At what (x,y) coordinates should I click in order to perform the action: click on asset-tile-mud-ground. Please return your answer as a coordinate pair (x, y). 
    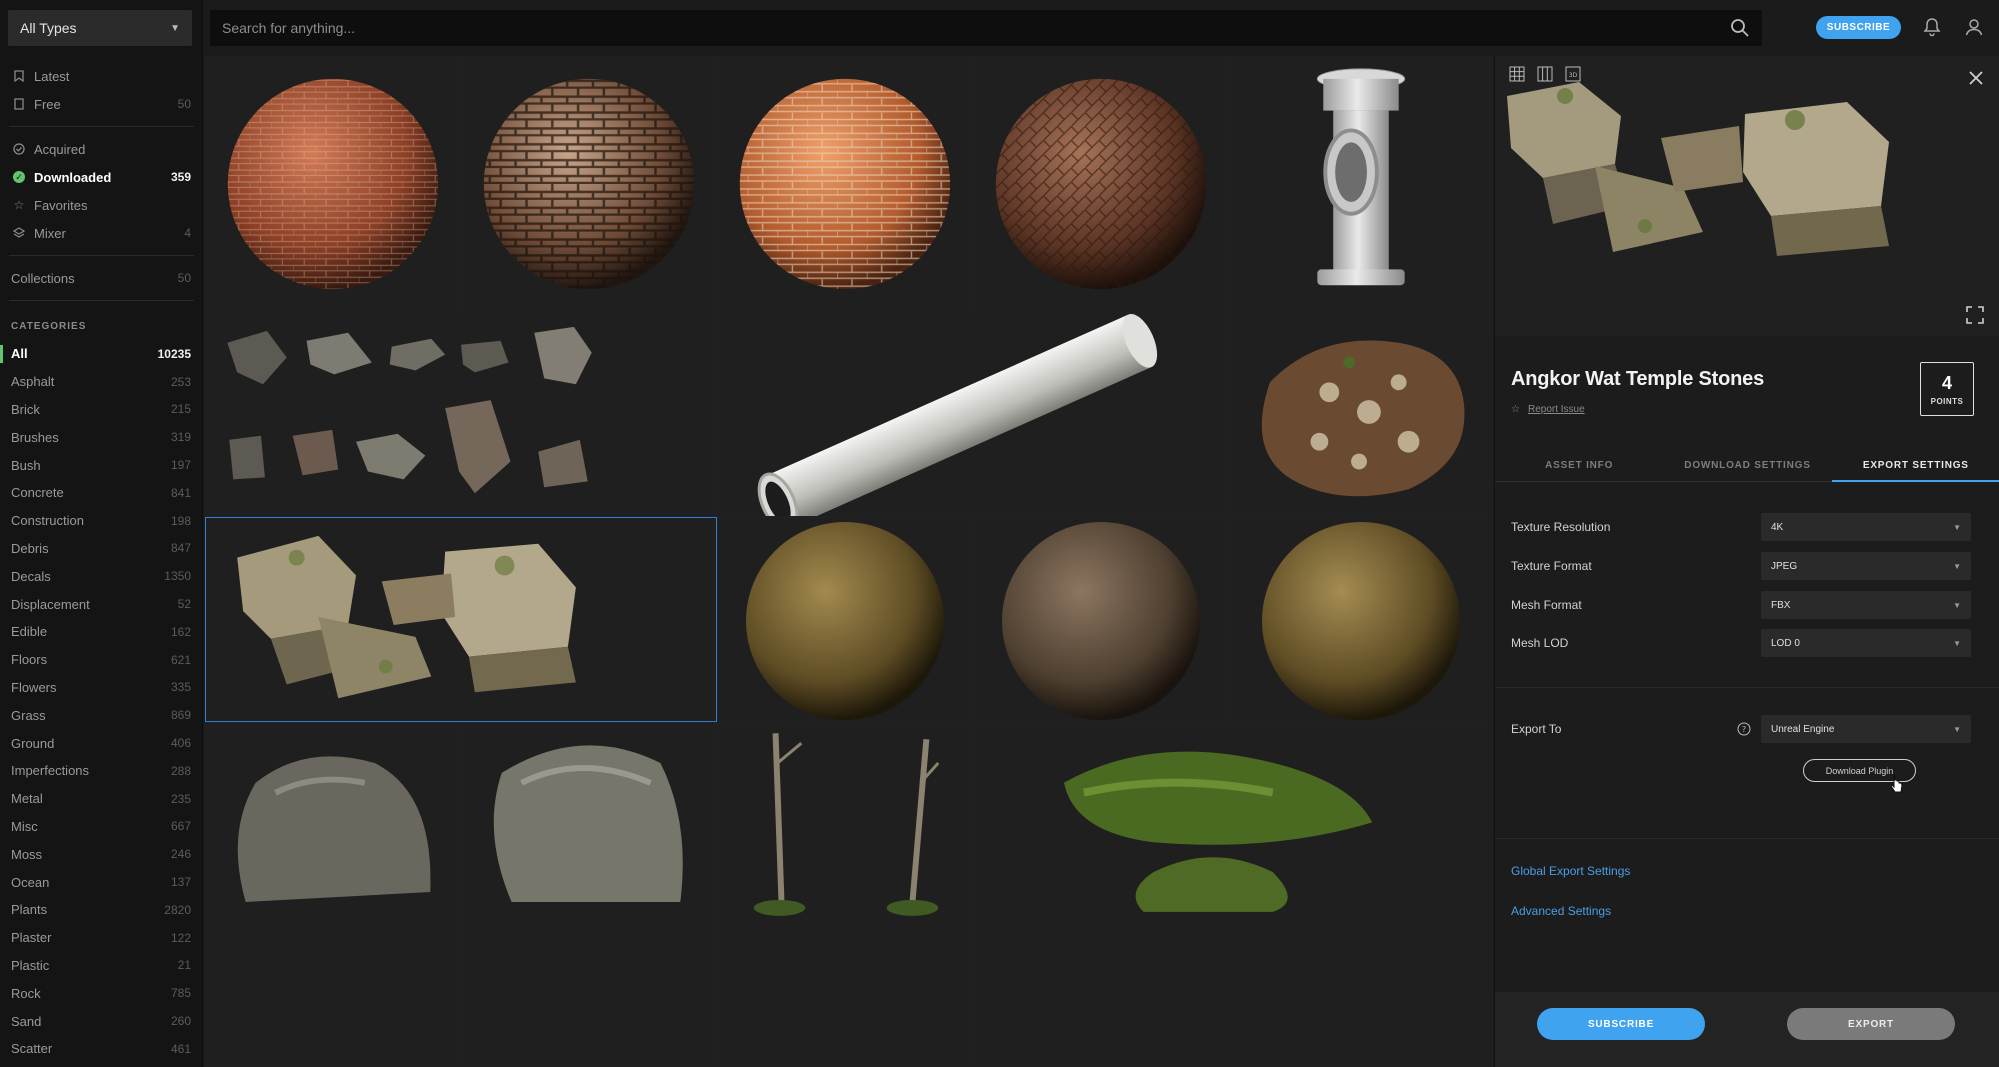
    Looking at the image, I should click on (1101, 619).